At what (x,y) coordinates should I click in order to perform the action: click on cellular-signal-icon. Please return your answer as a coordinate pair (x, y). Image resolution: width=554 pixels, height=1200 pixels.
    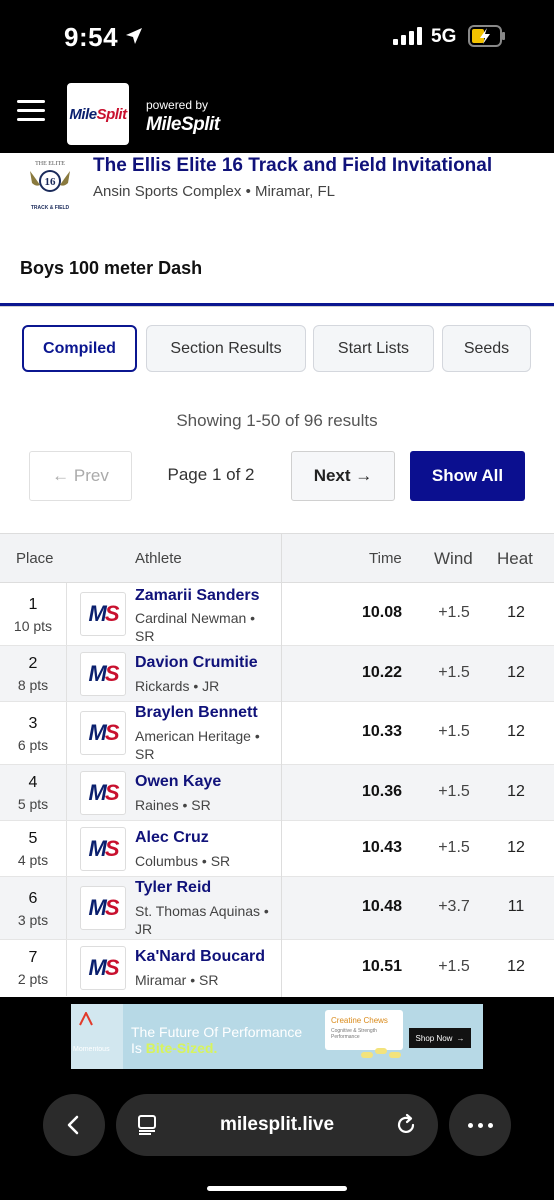
    Looking at the image, I should click on (407, 36).